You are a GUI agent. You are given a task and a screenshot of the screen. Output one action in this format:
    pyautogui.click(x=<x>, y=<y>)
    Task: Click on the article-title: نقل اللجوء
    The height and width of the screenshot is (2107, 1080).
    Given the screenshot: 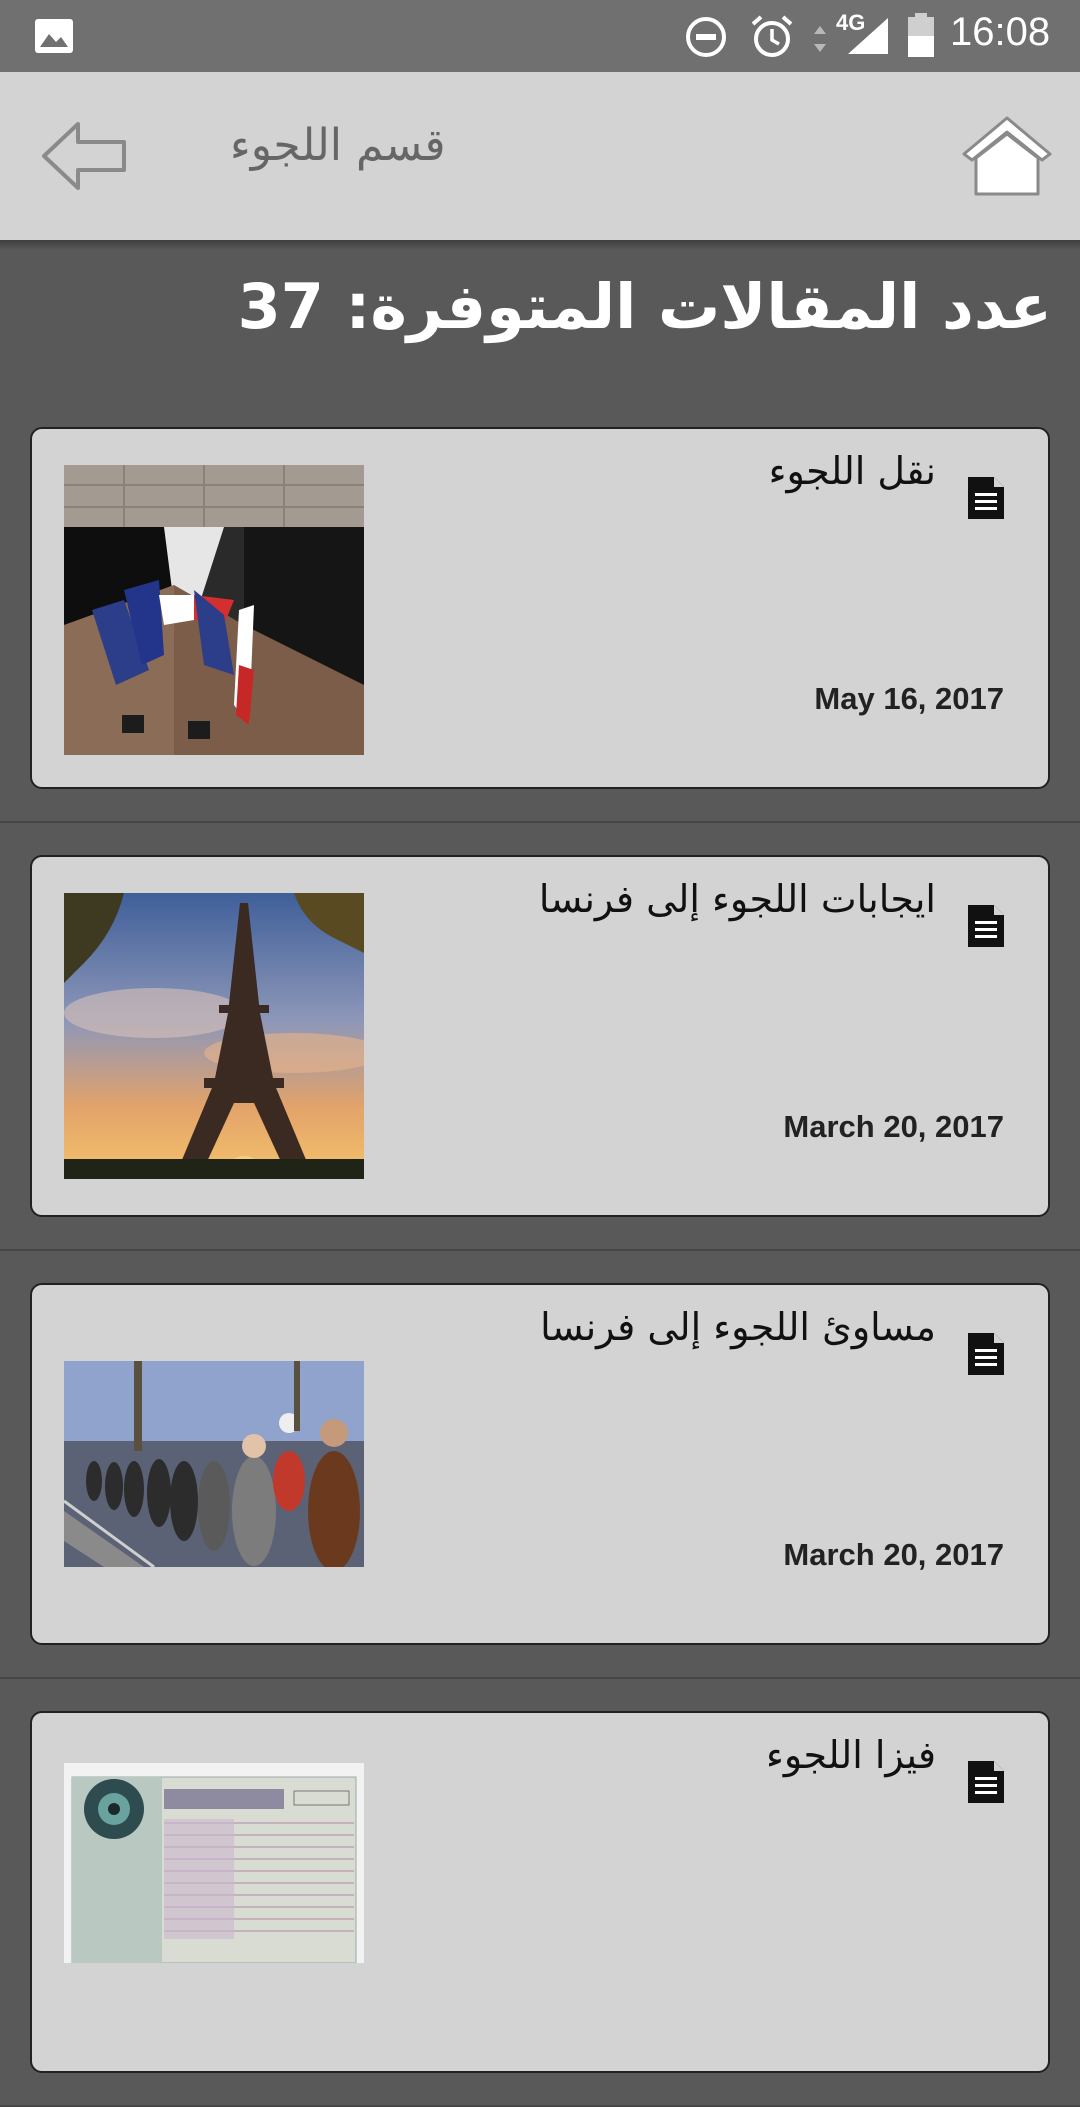 What is the action you would take?
    pyautogui.click(x=852, y=471)
    